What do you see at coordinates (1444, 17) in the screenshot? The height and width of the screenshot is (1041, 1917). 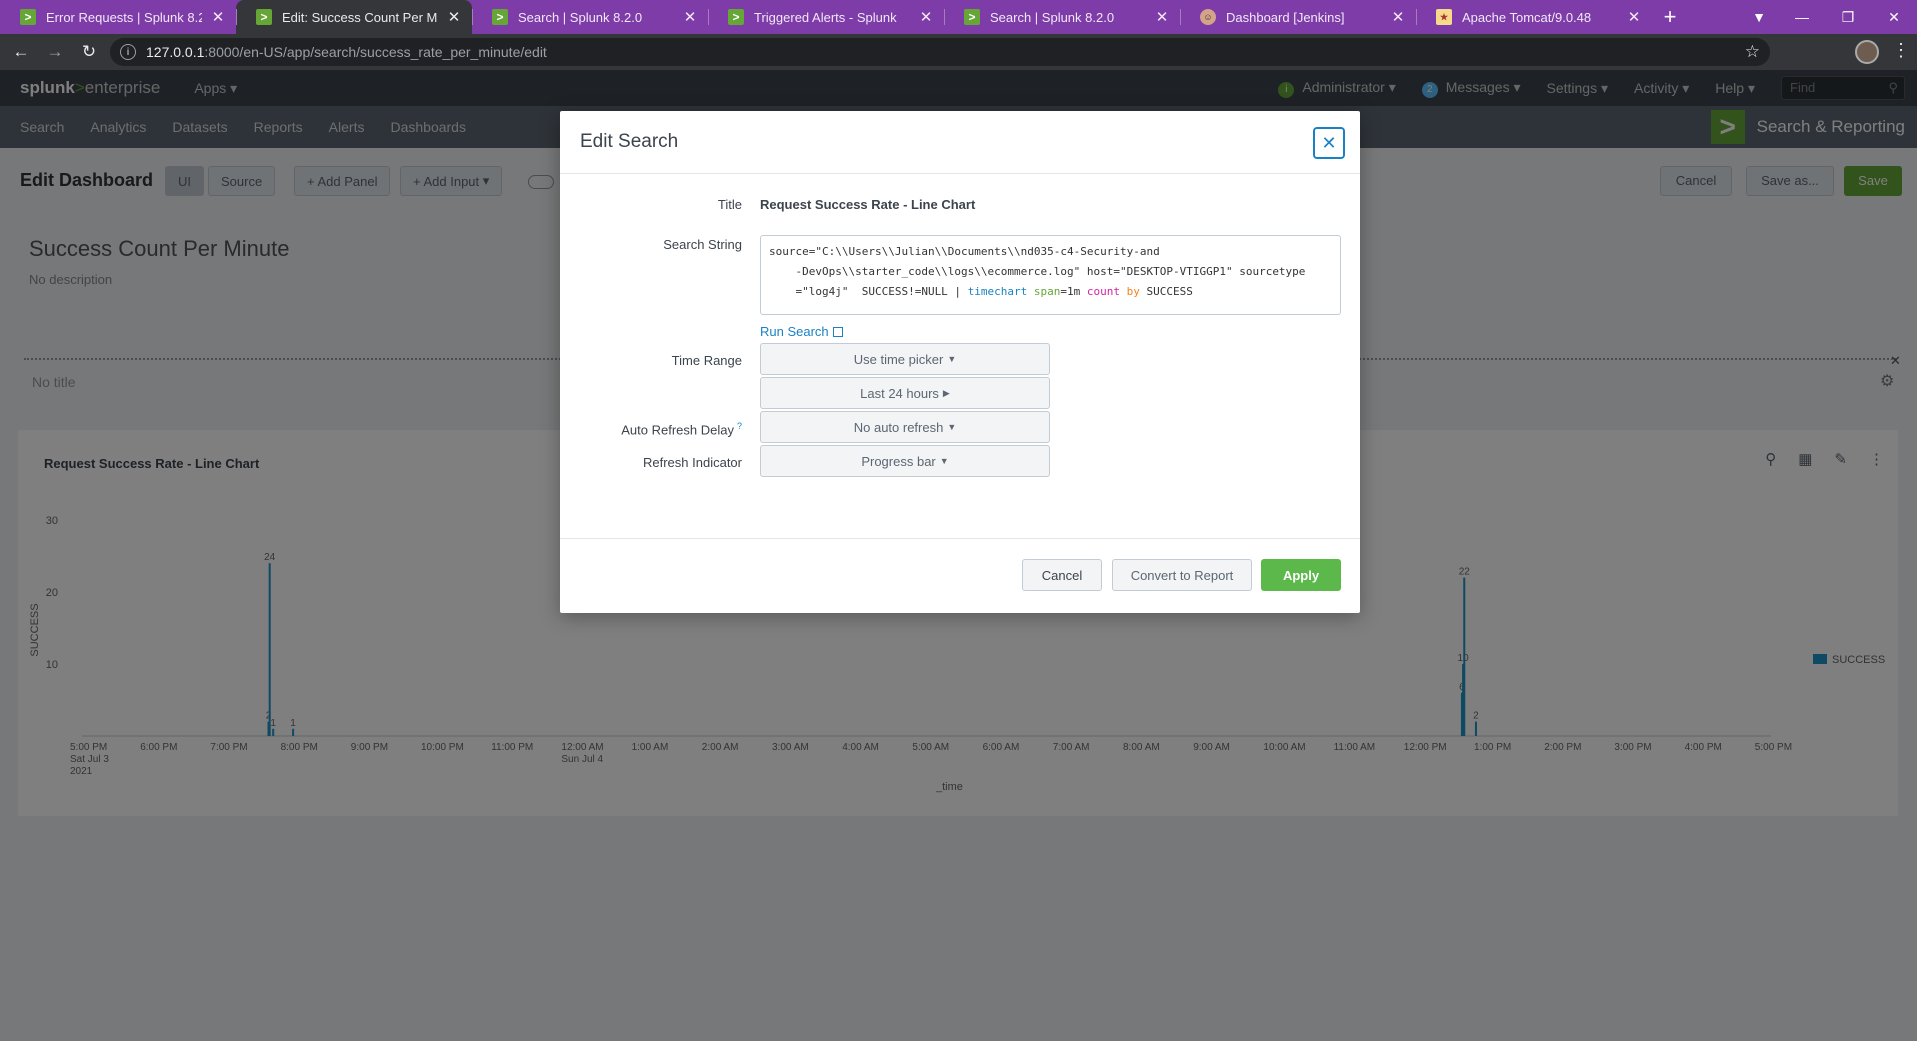 I see `tomcat-favicon-icon: ★` at bounding box center [1444, 17].